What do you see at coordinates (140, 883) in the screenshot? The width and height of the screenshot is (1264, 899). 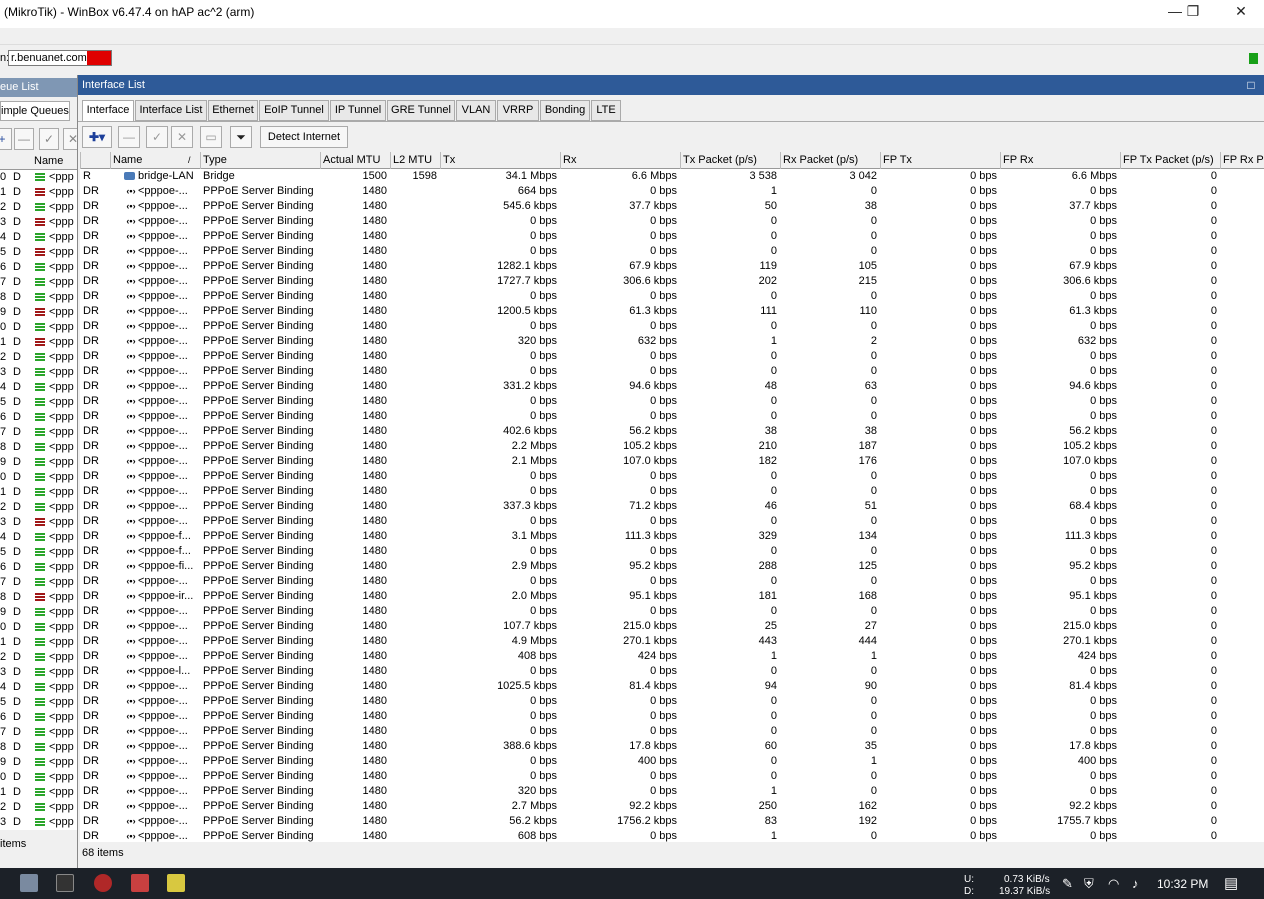 I see `app-icon` at bounding box center [140, 883].